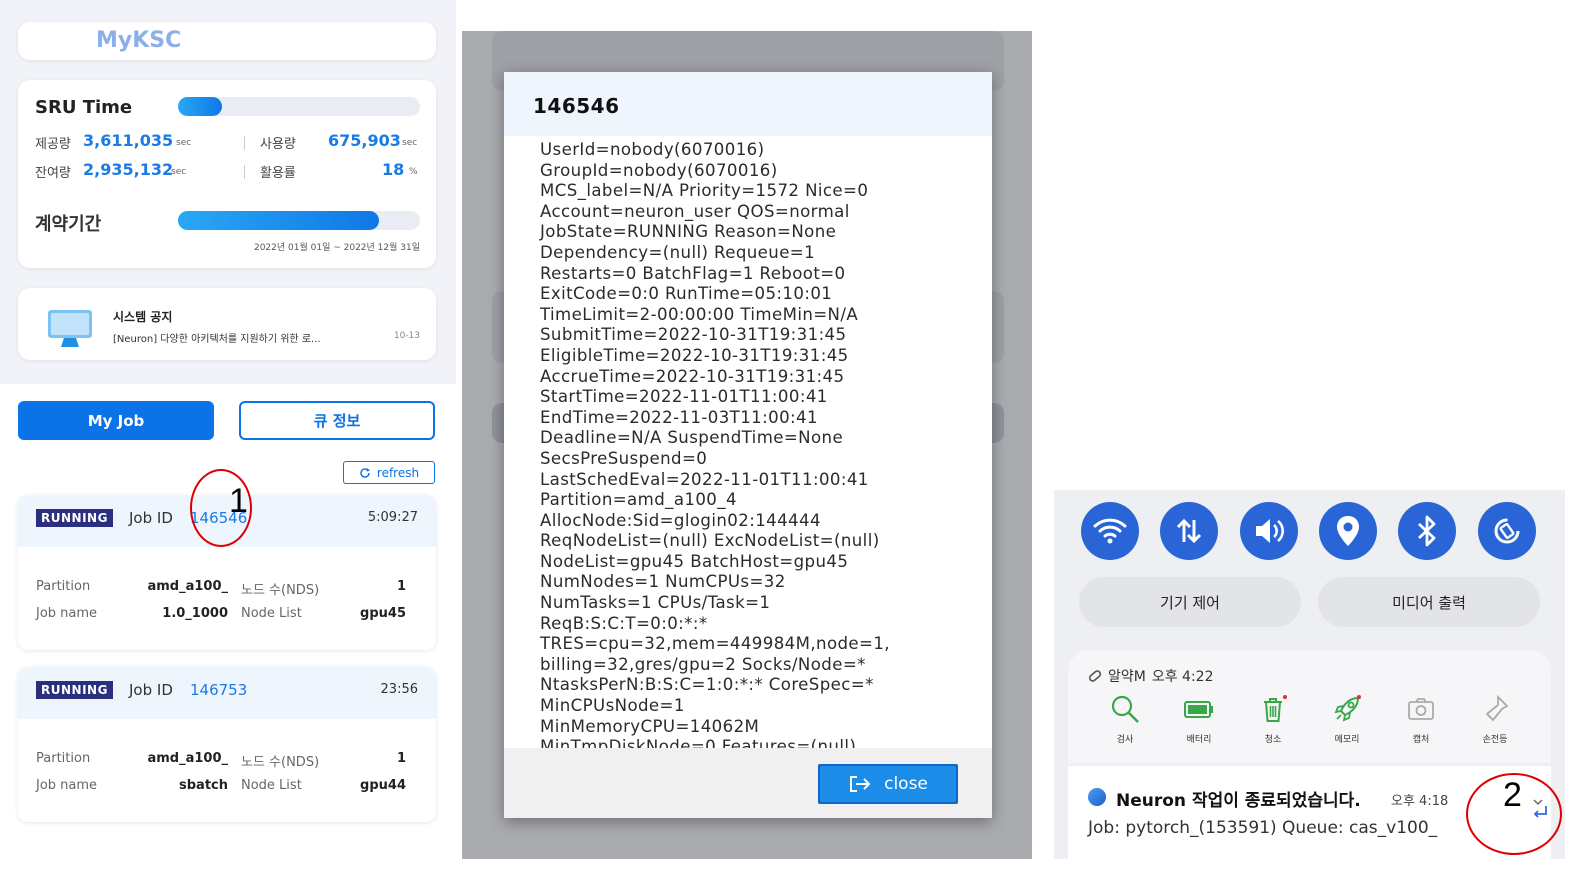  I want to click on pill-icon, so click(1095, 676).